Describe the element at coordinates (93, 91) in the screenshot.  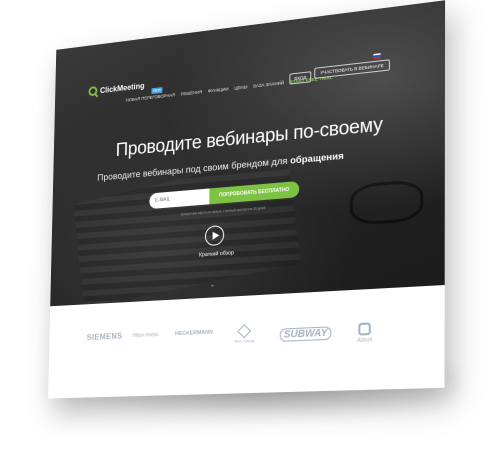
I see `brand-logo-icon` at that location.